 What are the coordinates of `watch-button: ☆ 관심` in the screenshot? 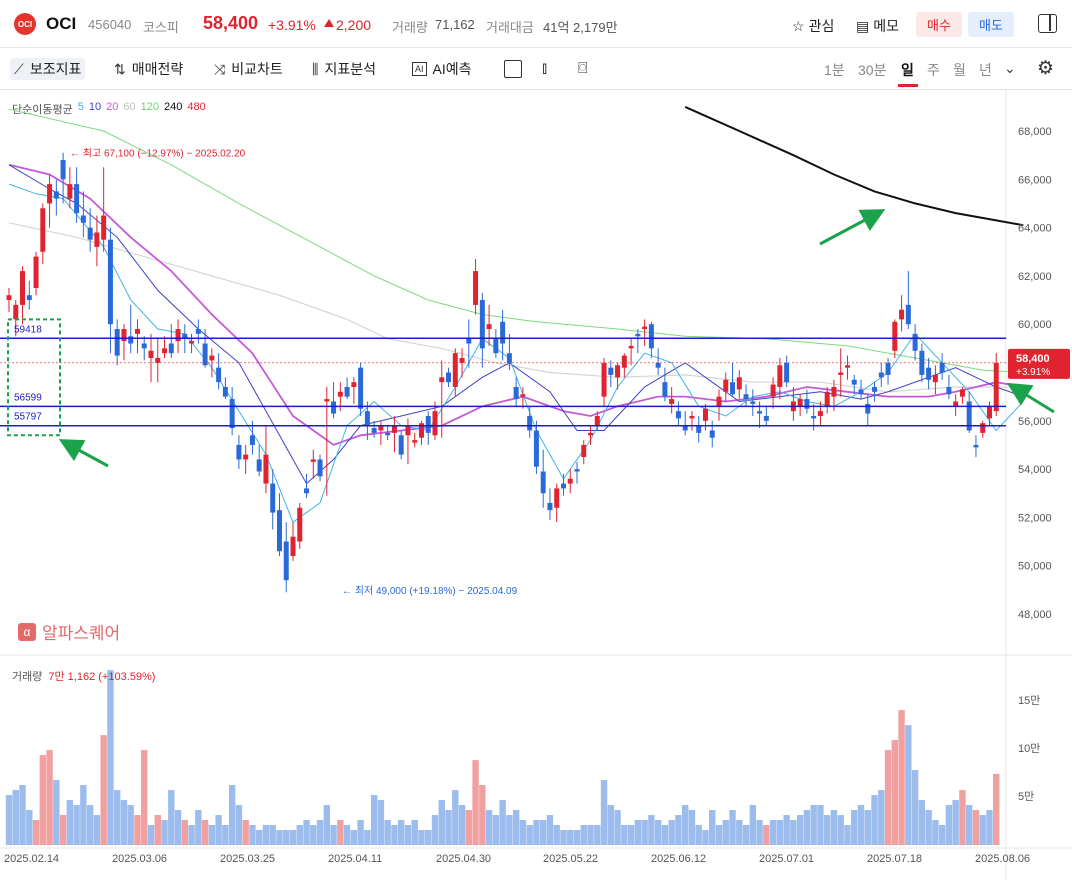 It's located at (813, 26).